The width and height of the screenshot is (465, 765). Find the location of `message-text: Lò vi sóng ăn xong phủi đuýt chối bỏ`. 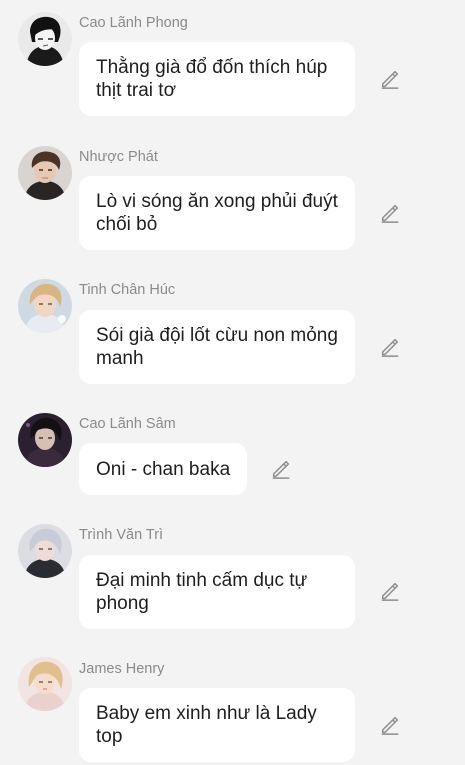

message-text: Lò vi sóng ăn xong phủi đuýt chối bỏ is located at coordinates (217, 213).